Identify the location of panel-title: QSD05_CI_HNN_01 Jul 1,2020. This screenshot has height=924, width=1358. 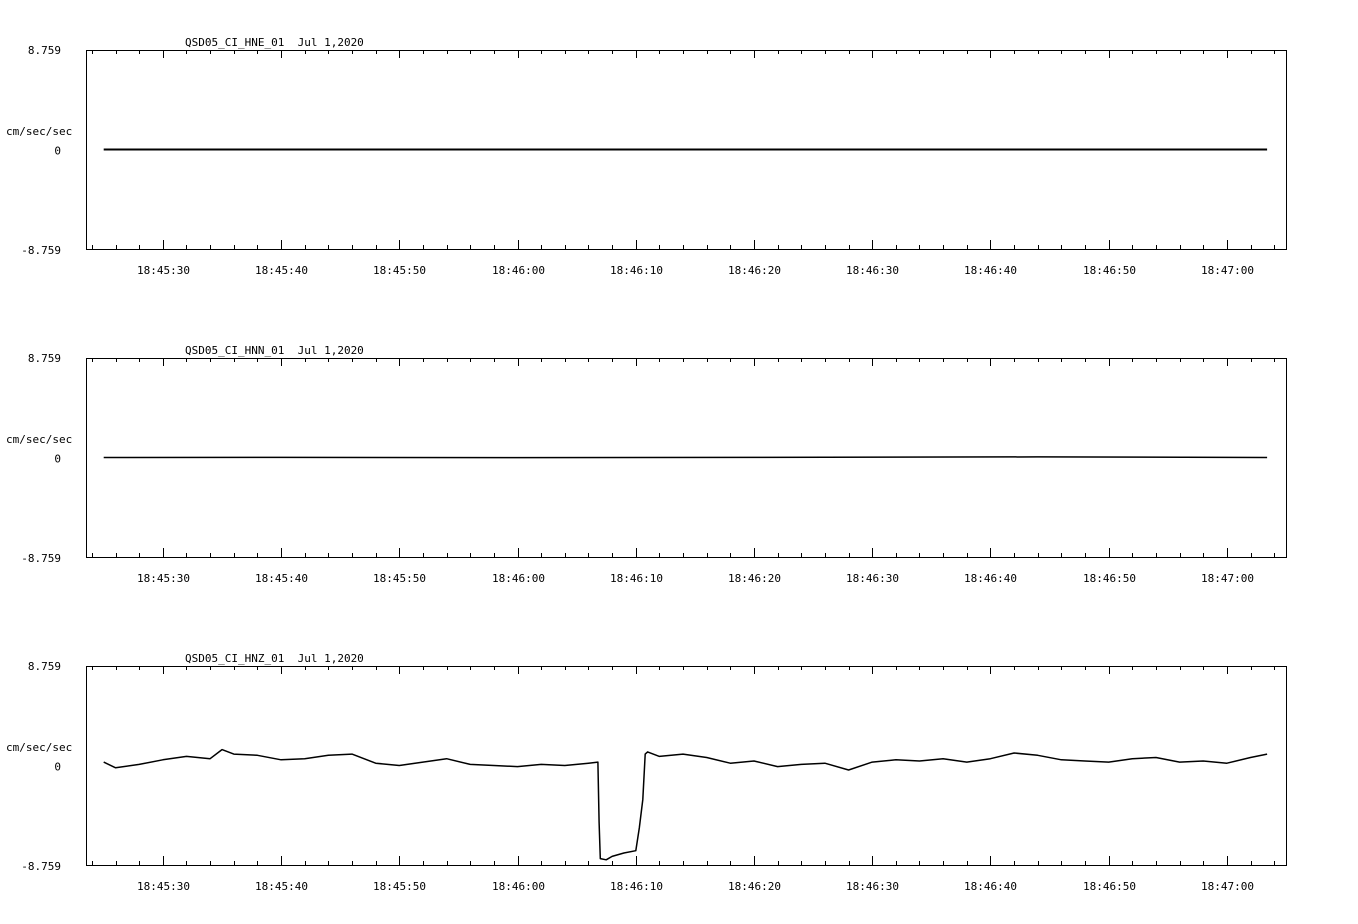
(274, 350).